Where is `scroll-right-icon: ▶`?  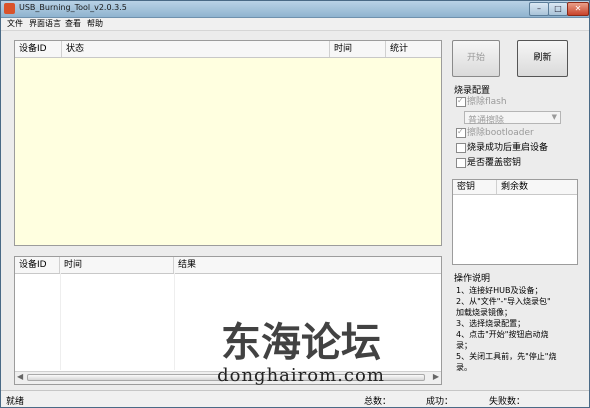
scroll-right-icon: ▶ is located at coordinates (436, 376).